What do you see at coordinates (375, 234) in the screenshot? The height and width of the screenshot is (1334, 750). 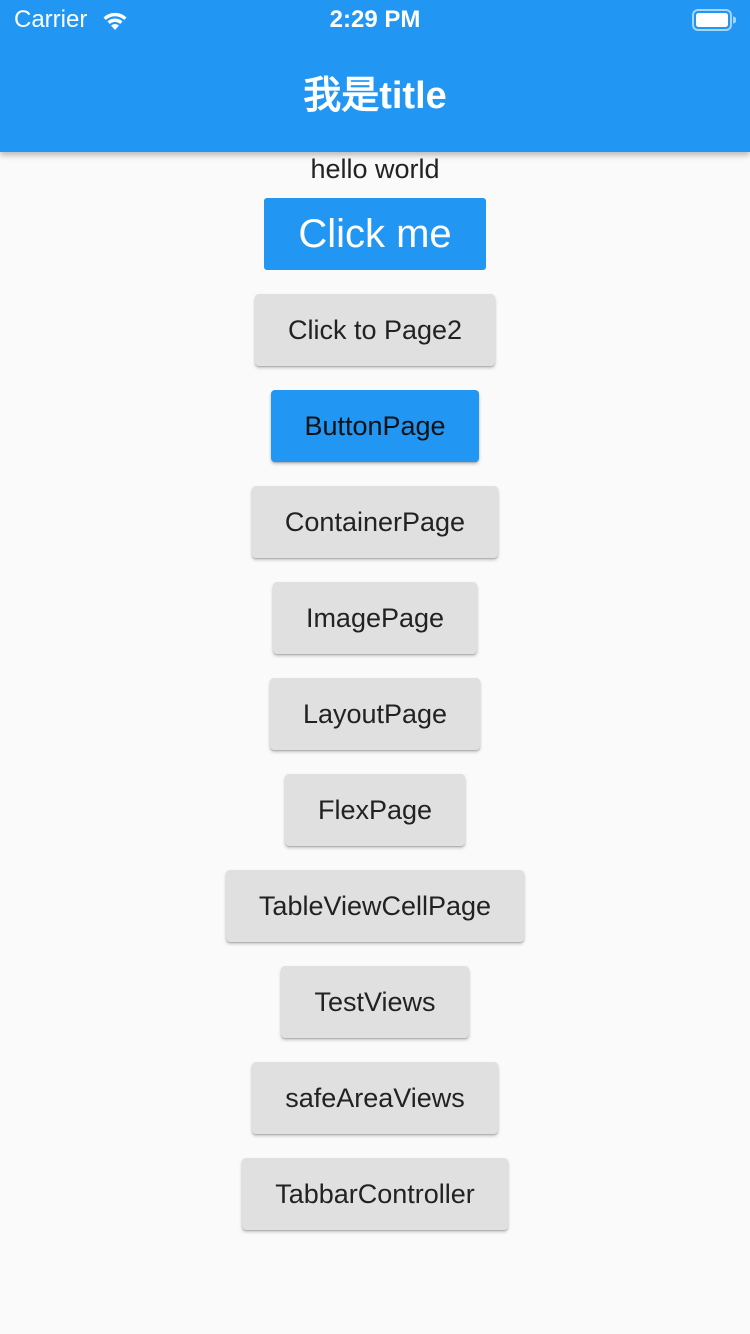 I see `click-me-button: Click me` at bounding box center [375, 234].